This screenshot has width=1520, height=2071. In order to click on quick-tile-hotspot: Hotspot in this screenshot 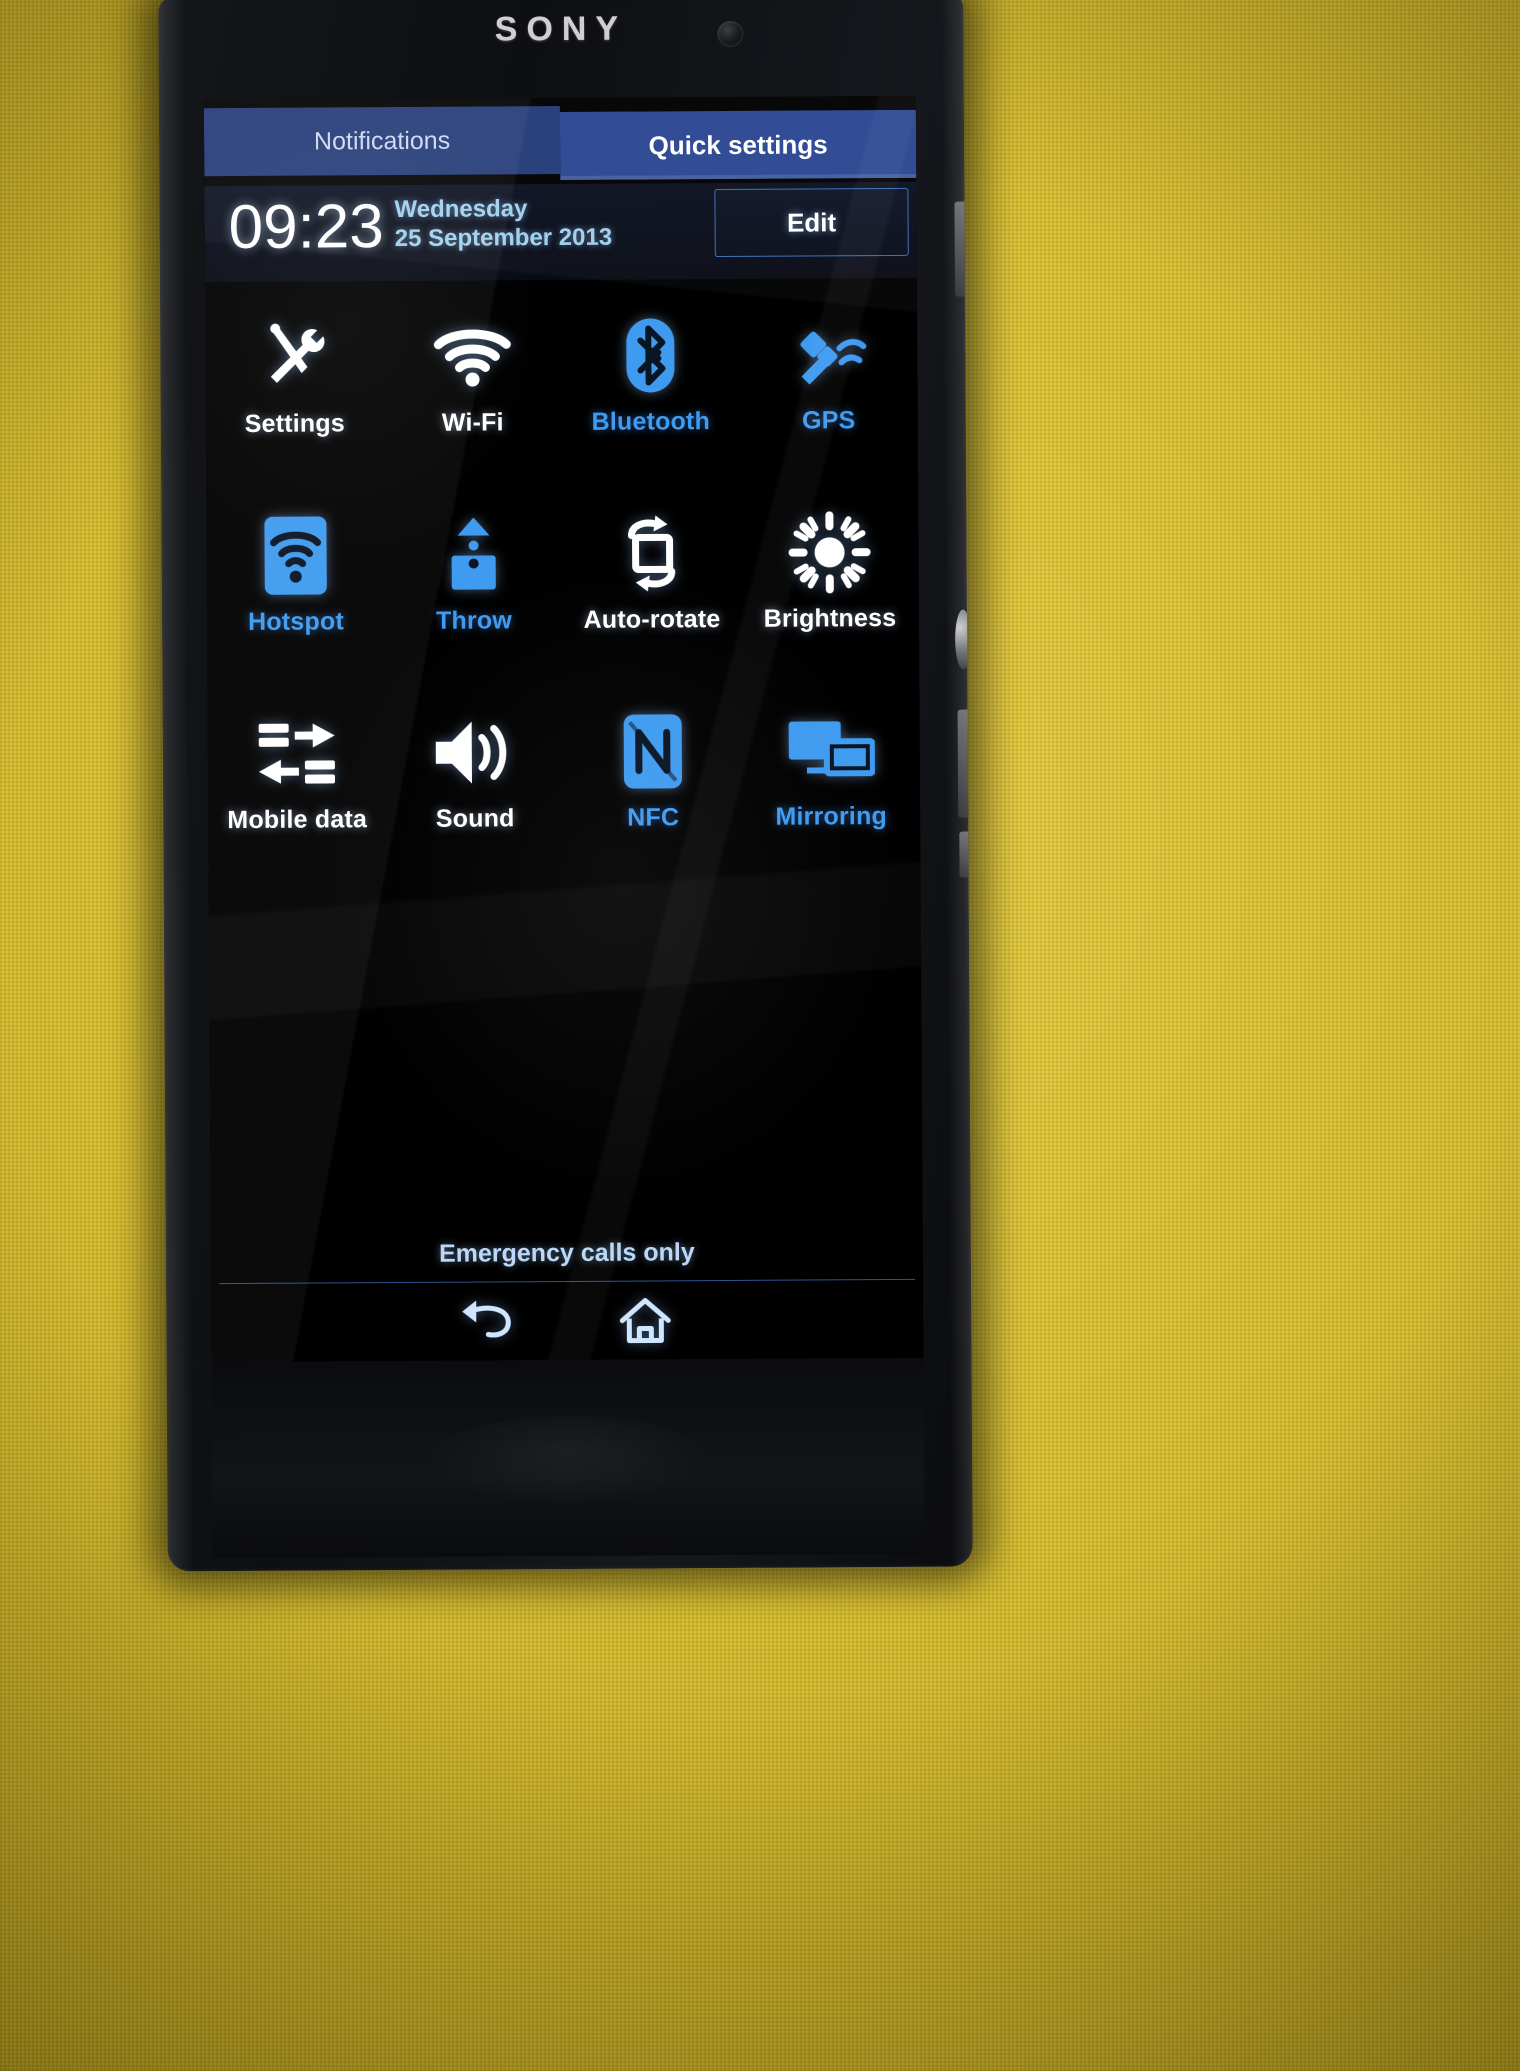, I will do `click(295, 586)`.